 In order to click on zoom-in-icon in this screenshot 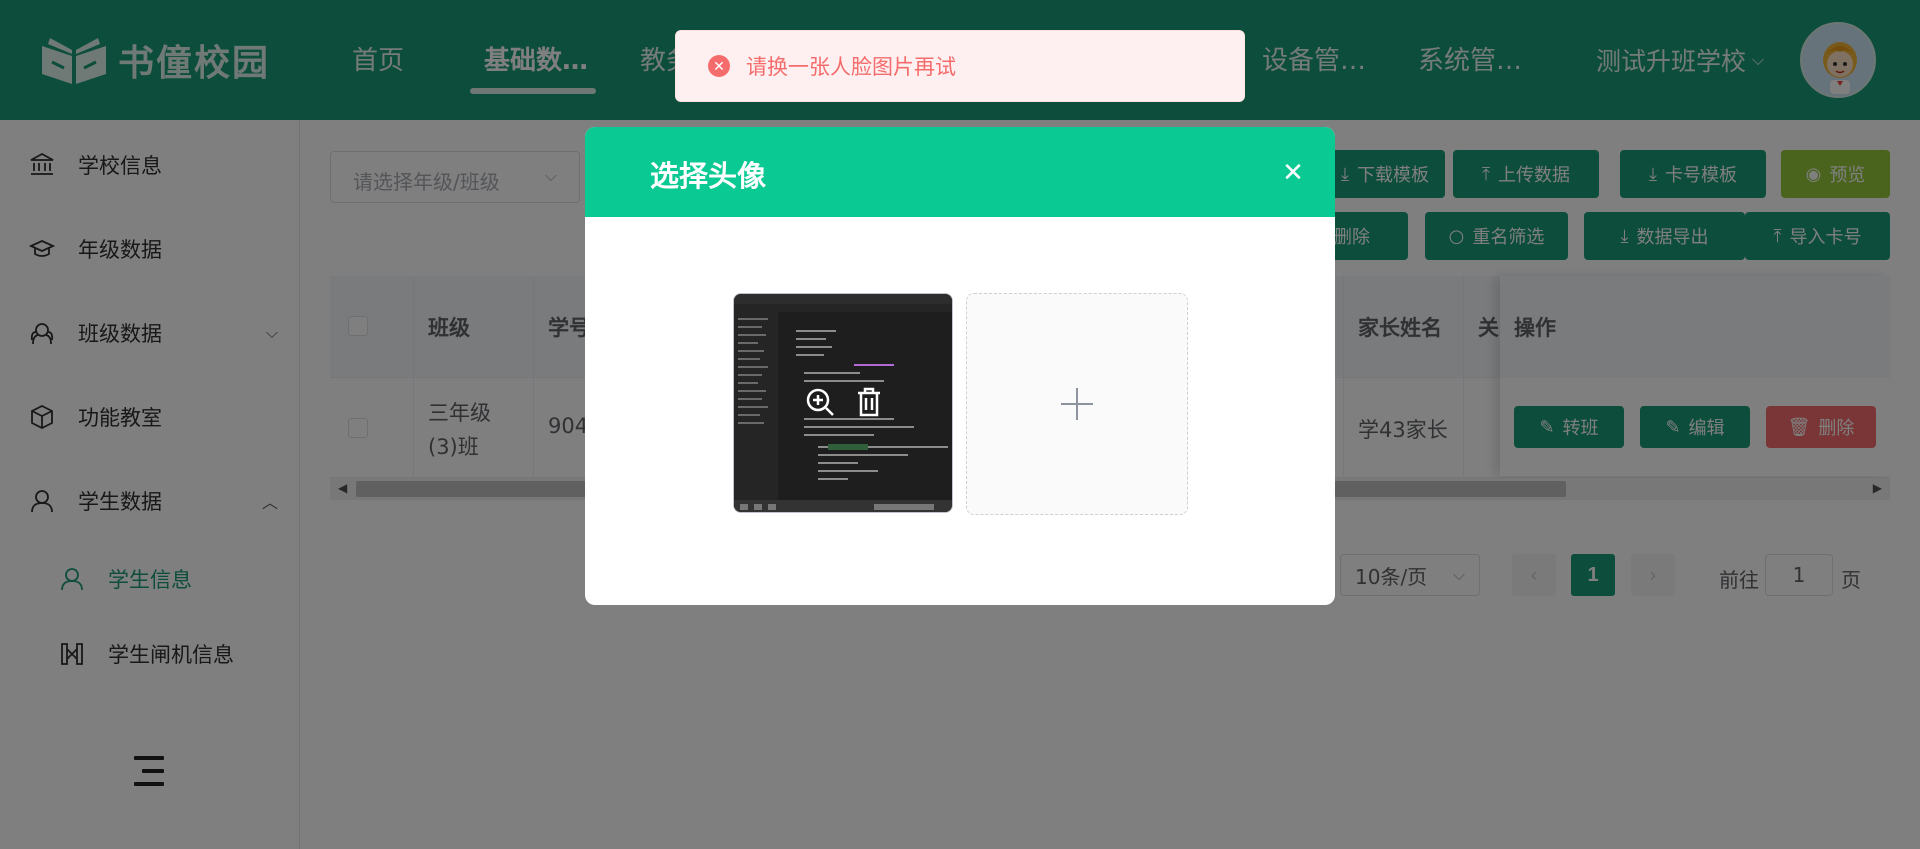, I will do `click(820, 404)`.